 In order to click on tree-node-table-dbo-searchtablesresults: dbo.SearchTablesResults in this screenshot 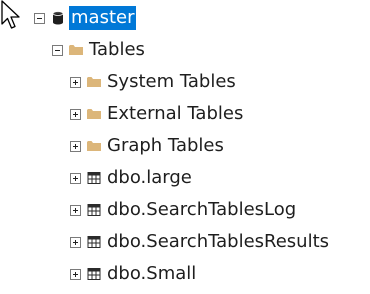, I will do `click(200, 242)`.